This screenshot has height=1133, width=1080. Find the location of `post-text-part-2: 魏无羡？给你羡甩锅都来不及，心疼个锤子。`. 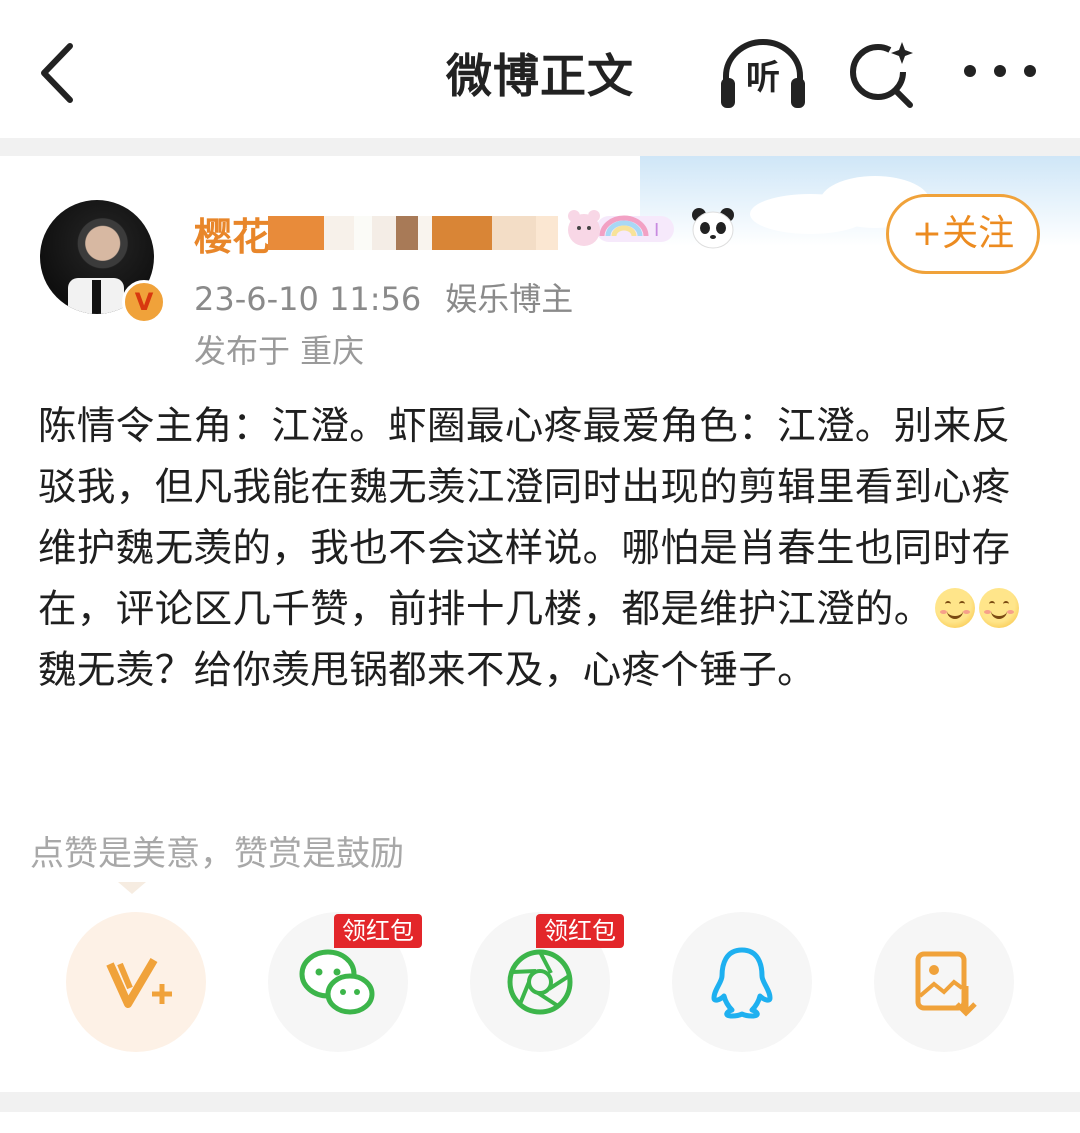

post-text-part-2: 魏无羡？给你羡甩锅都来不及，心疼个锤子。 is located at coordinates (427, 670).